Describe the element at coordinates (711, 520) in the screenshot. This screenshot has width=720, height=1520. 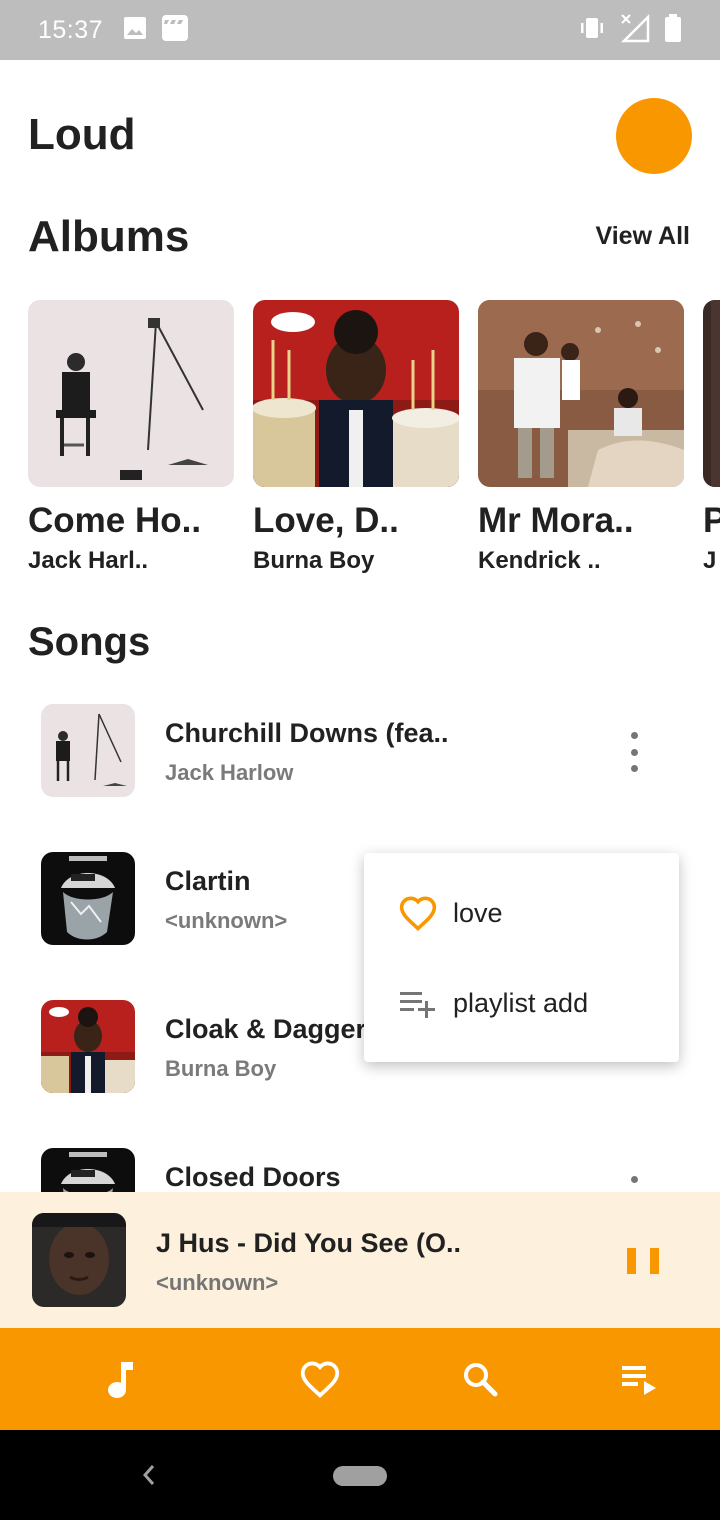
I see `album-title: P` at that location.